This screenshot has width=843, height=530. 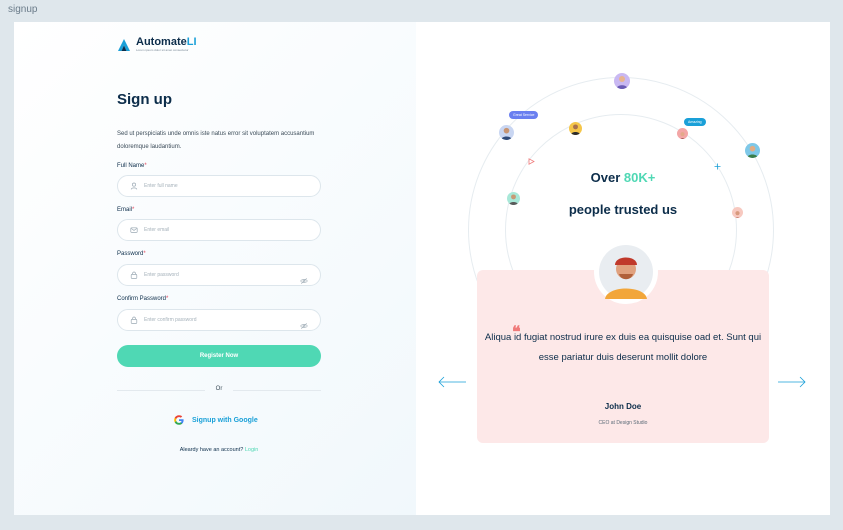 I want to click on review-bubble: Great Service, so click(x=524, y=115).